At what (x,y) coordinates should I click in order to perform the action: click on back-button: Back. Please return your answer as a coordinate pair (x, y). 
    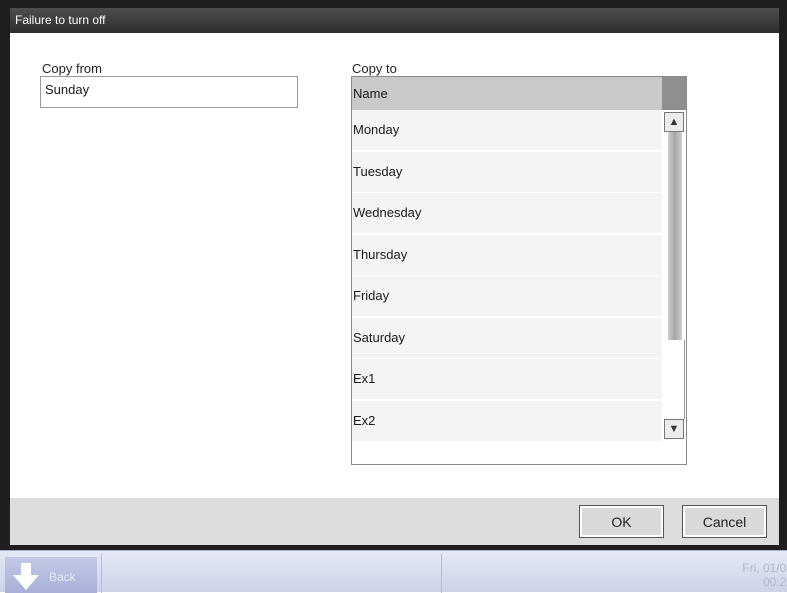
    Looking at the image, I should click on (51, 575).